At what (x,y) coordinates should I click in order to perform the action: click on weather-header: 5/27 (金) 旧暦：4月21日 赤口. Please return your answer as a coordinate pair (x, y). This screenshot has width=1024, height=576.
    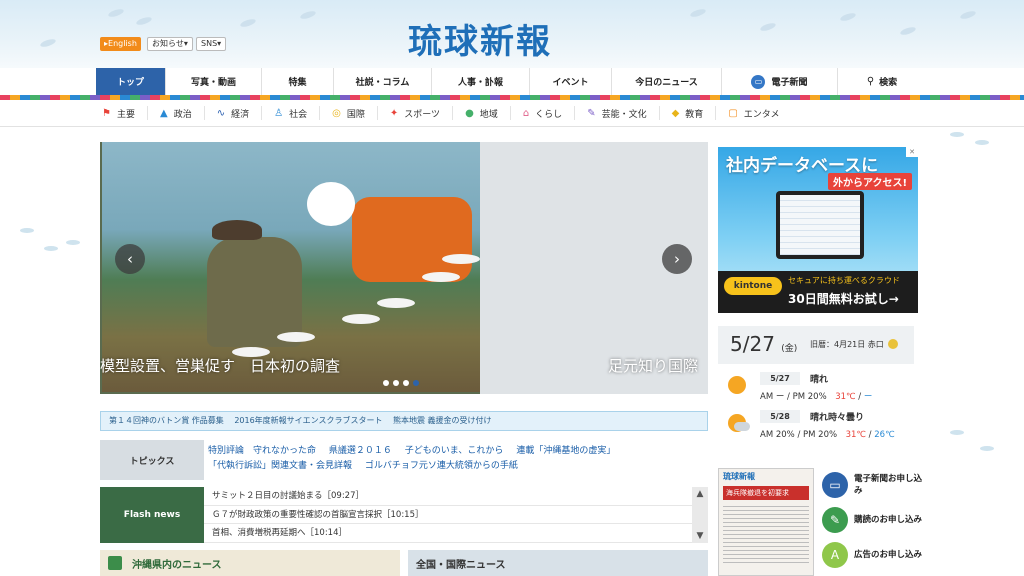
    Looking at the image, I should click on (816, 345).